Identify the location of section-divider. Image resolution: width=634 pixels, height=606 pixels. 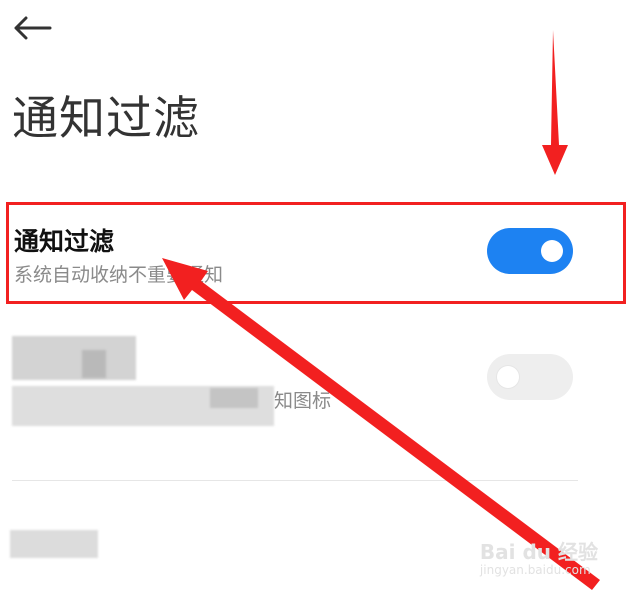
(295, 480).